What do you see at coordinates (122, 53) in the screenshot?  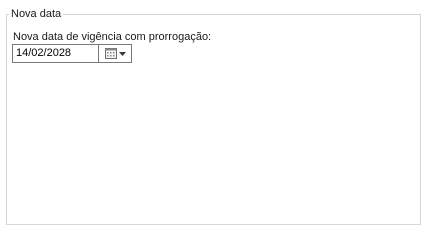 I see `chevron-down-icon` at bounding box center [122, 53].